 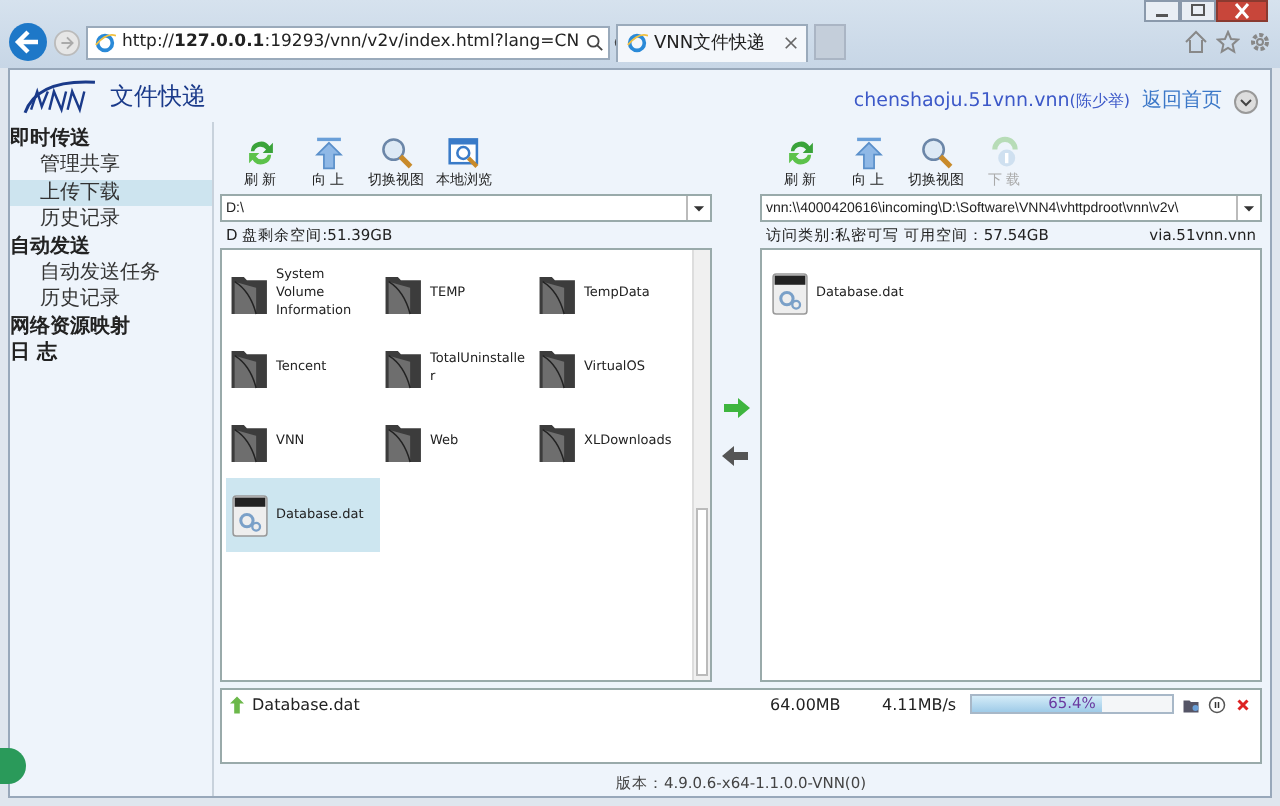 I want to click on maximize-button, so click(x=1198, y=11).